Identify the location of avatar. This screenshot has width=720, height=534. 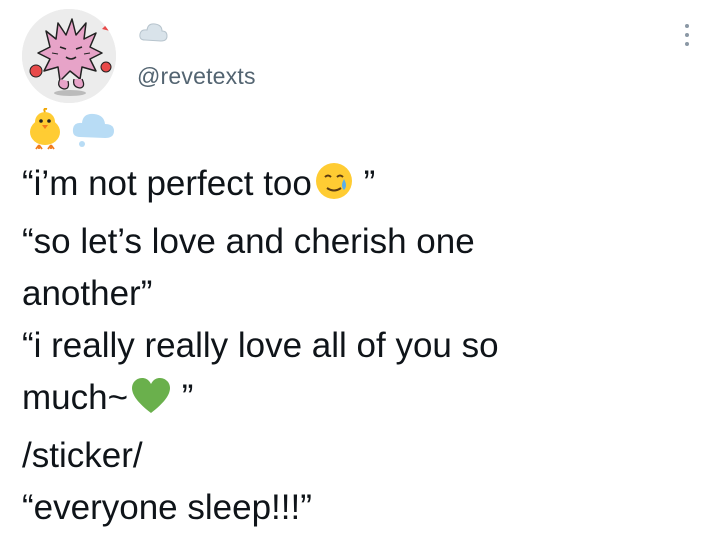
(69, 56).